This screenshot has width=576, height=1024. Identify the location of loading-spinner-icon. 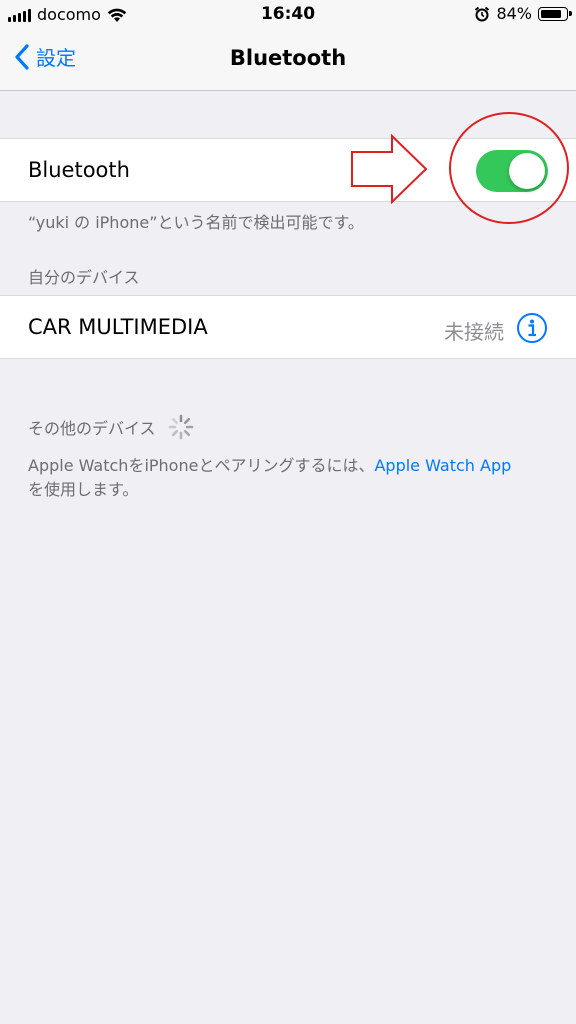
(180, 427).